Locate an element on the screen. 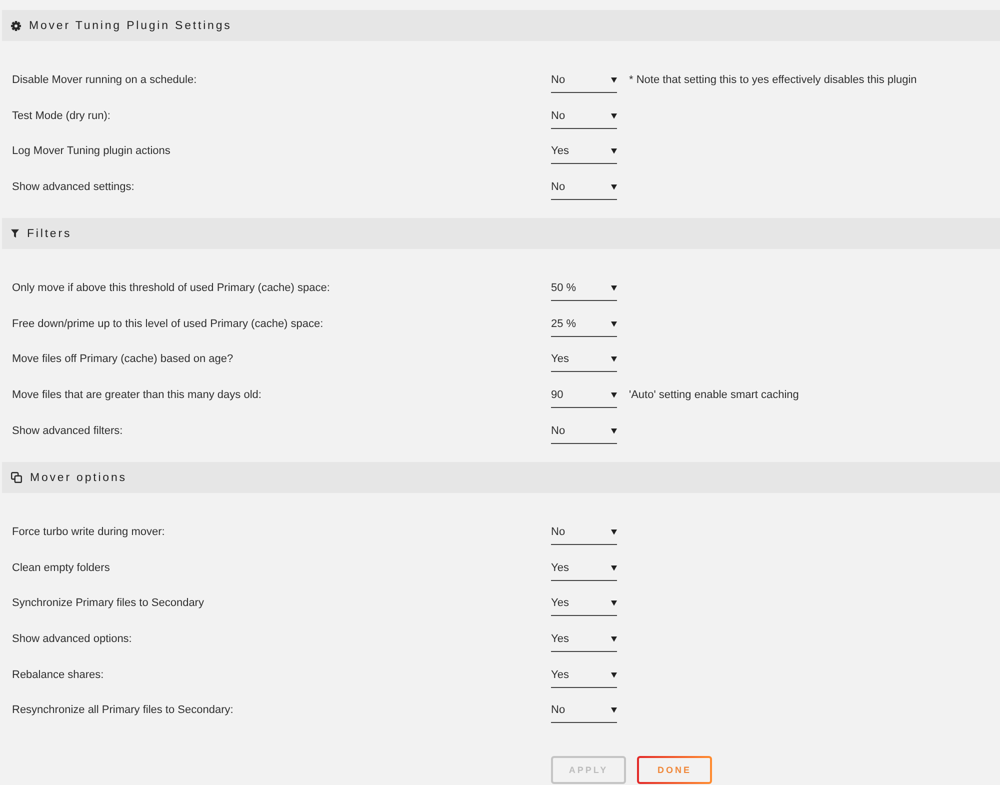  dropdown-select: 25 % is located at coordinates (584, 323).